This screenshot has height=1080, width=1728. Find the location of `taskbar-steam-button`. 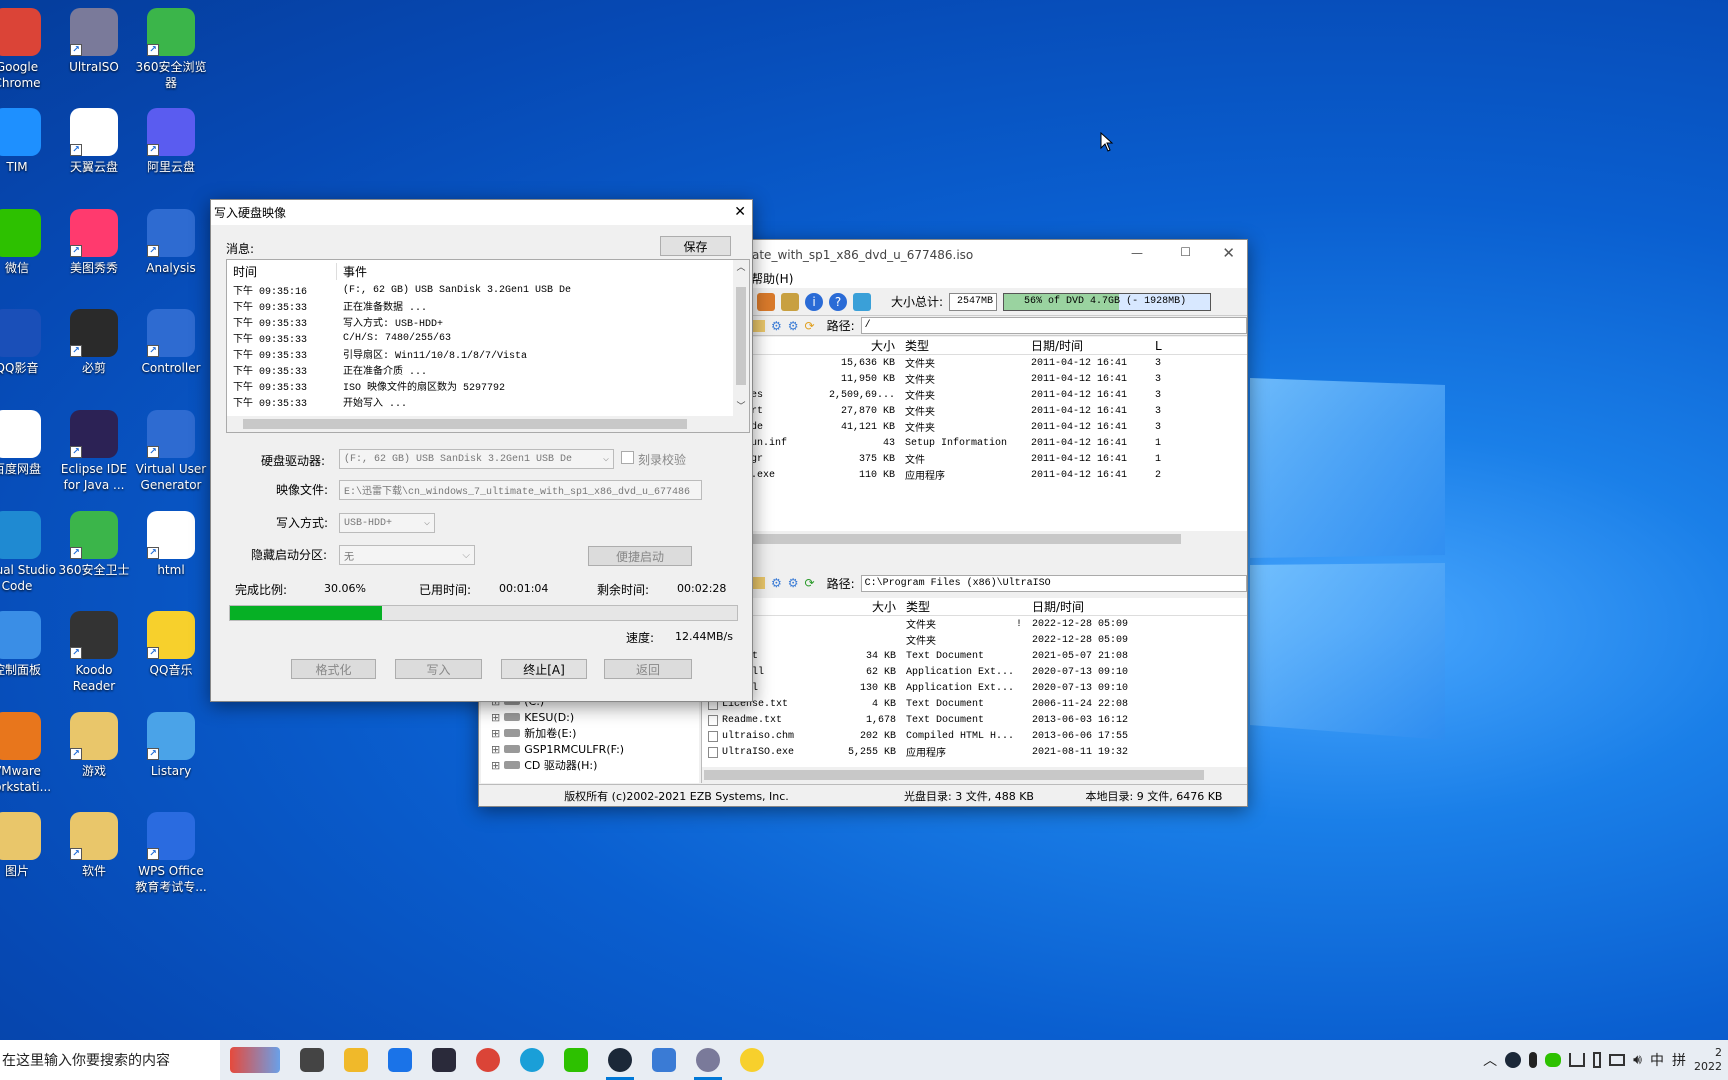

taskbar-steam-button is located at coordinates (620, 1060).